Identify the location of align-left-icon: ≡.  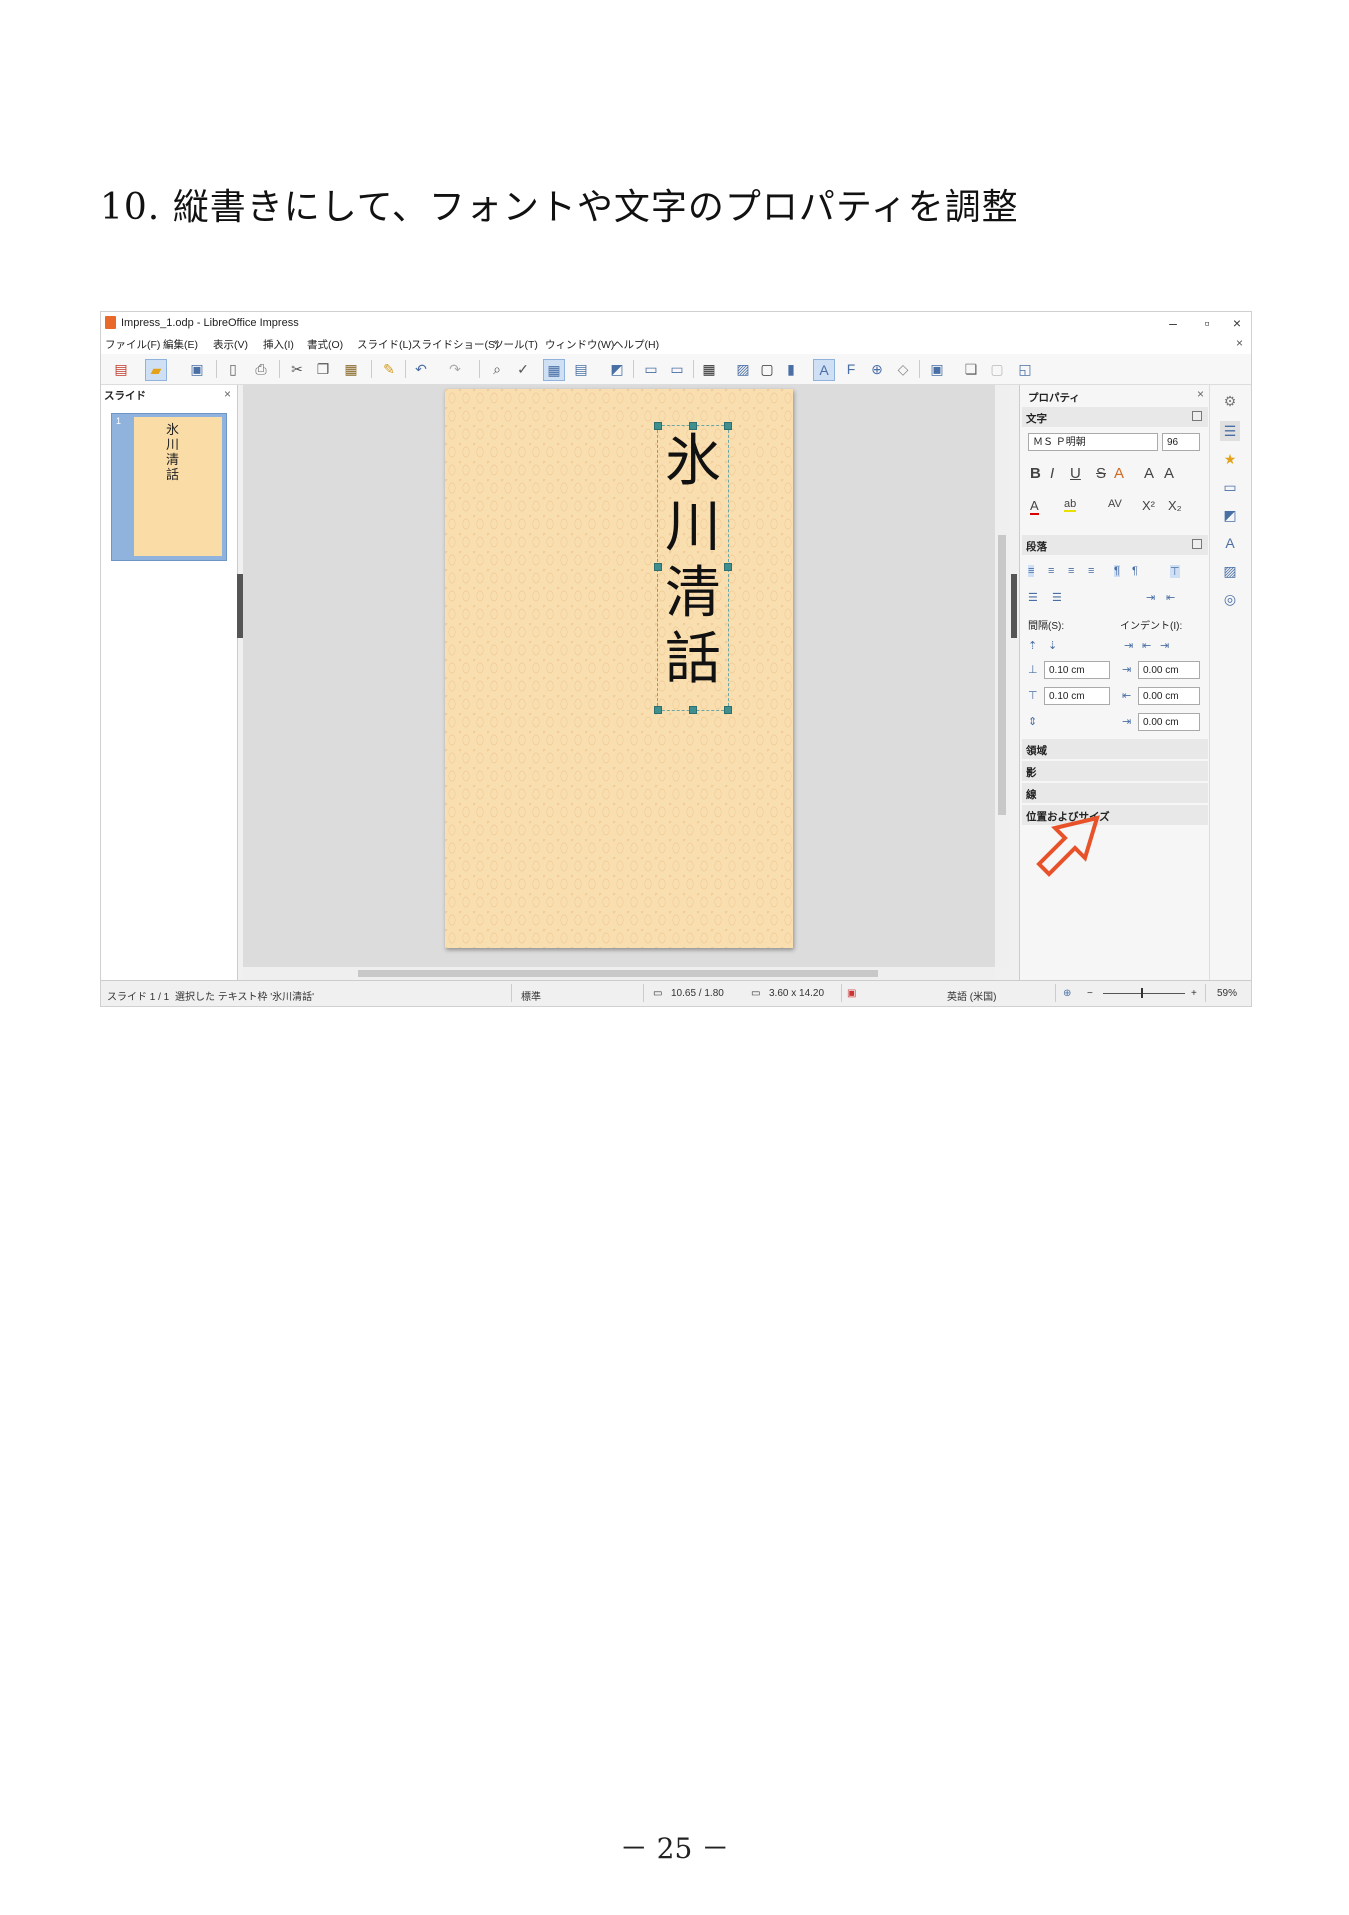
(1031, 571).